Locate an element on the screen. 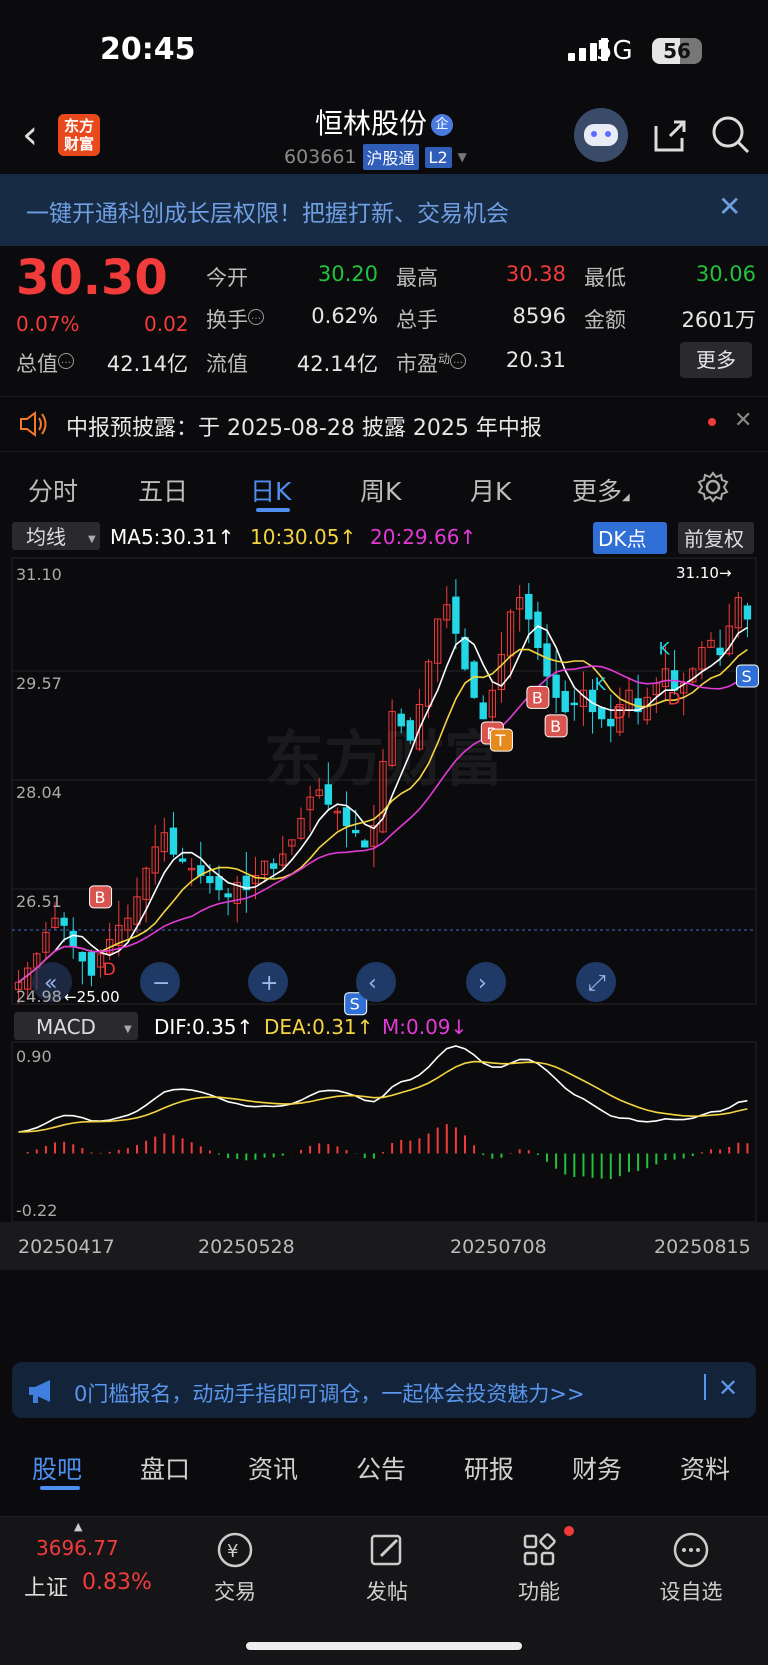 Image resolution: width=768 pixels, height=1665 pixels. macd-y-tick-label: -0.22 is located at coordinates (36, 1210).